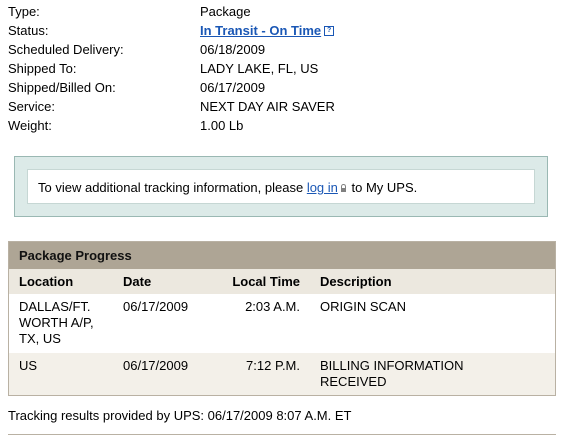  What do you see at coordinates (28, 30) in the screenshot?
I see `status-label: Status:` at bounding box center [28, 30].